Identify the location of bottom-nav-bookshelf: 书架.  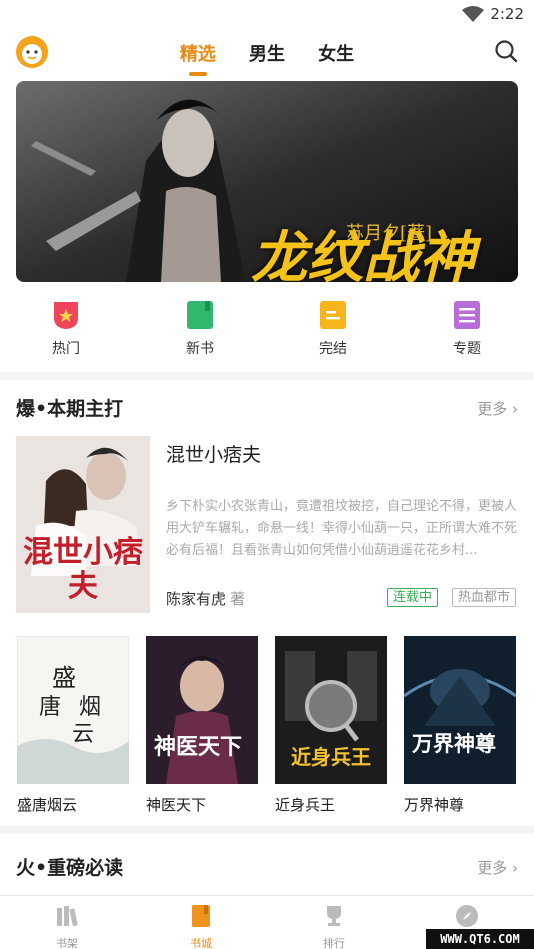
(67, 922).